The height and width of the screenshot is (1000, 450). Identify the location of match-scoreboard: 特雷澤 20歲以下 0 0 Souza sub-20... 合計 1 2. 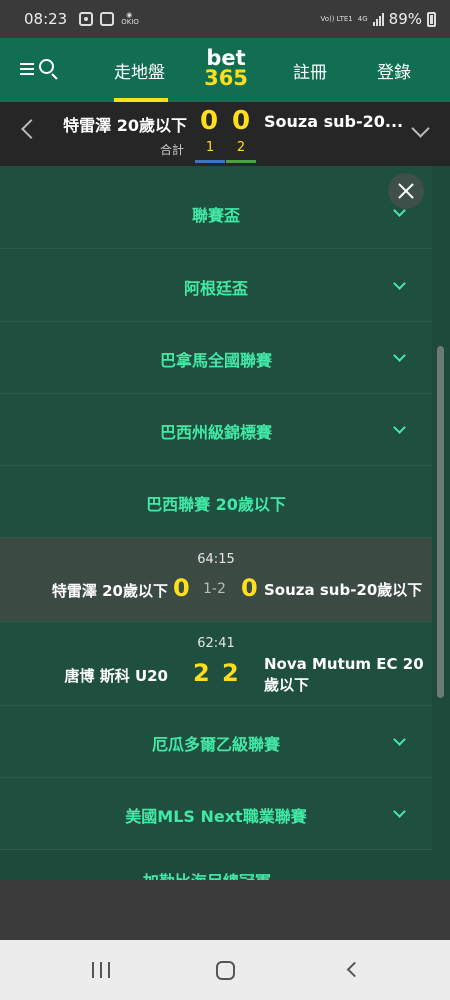
(225, 134).